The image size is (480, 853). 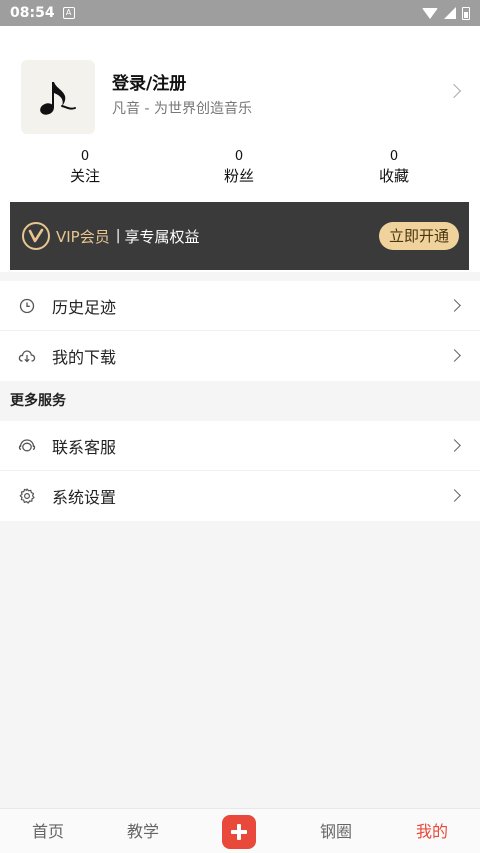 I want to click on stat-follow: 0 关注, so click(x=85, y=167).